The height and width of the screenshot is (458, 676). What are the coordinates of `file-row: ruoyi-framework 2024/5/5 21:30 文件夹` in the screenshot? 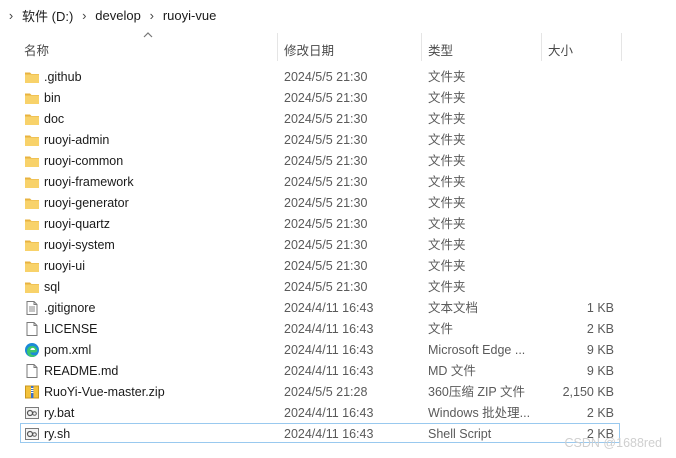 It's located at (338, 181).